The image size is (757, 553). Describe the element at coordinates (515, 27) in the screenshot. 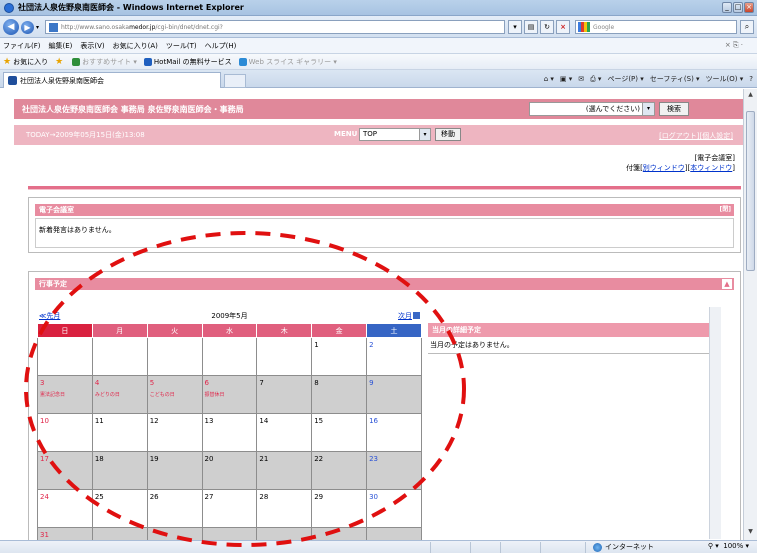

I see `url-dropdown-icon: ▾` at that location.